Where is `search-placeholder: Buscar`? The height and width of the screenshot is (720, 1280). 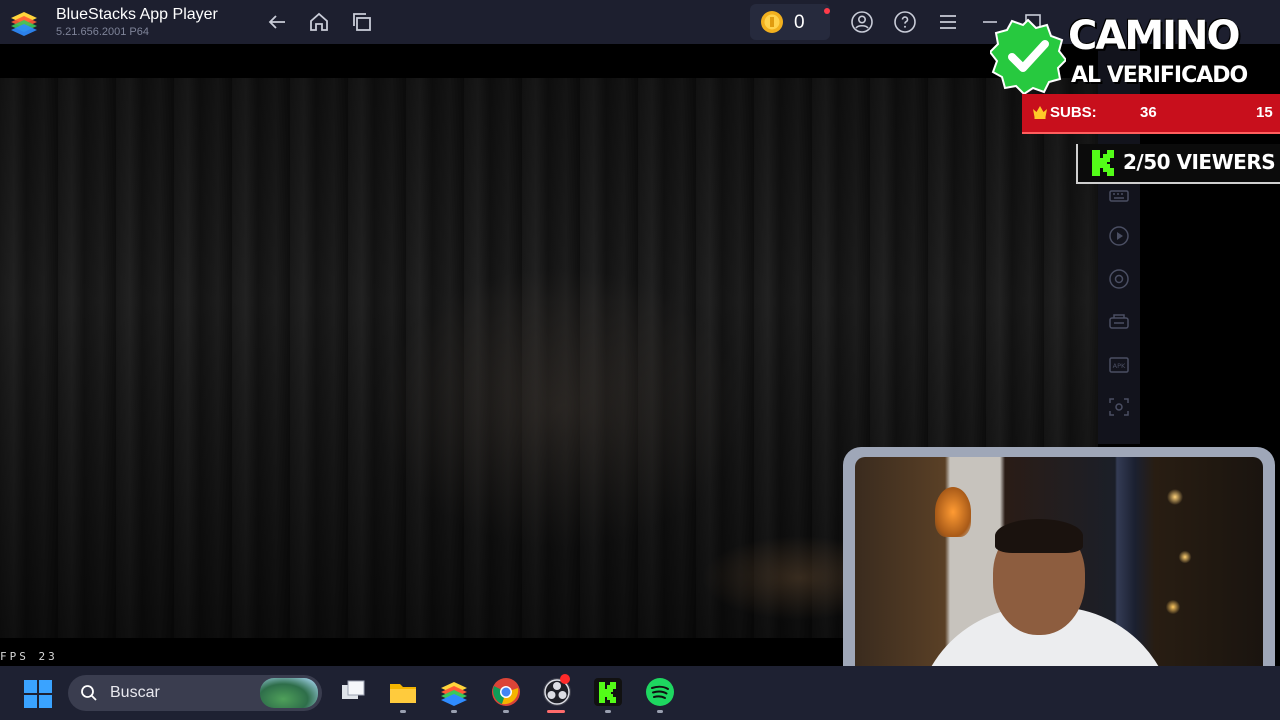
search-placeholder: Buscar is located at coordinates (135, 692).